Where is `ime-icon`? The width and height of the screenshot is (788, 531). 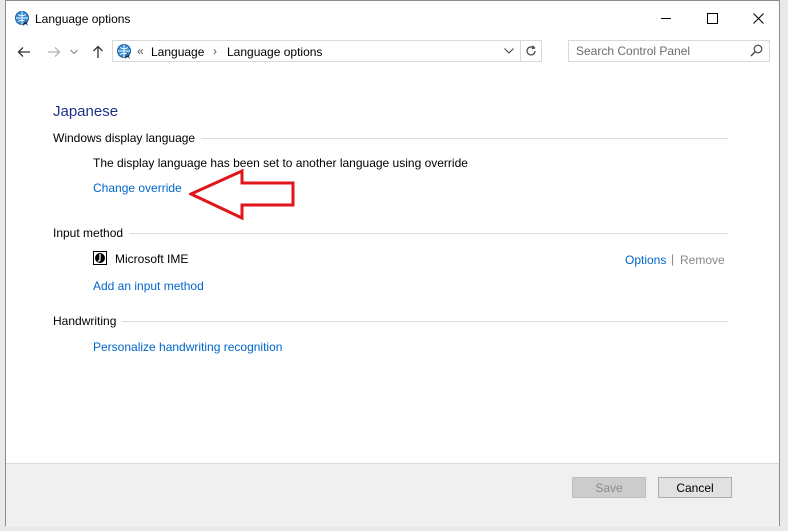
ime-icon is located at coordinates (100, 258).